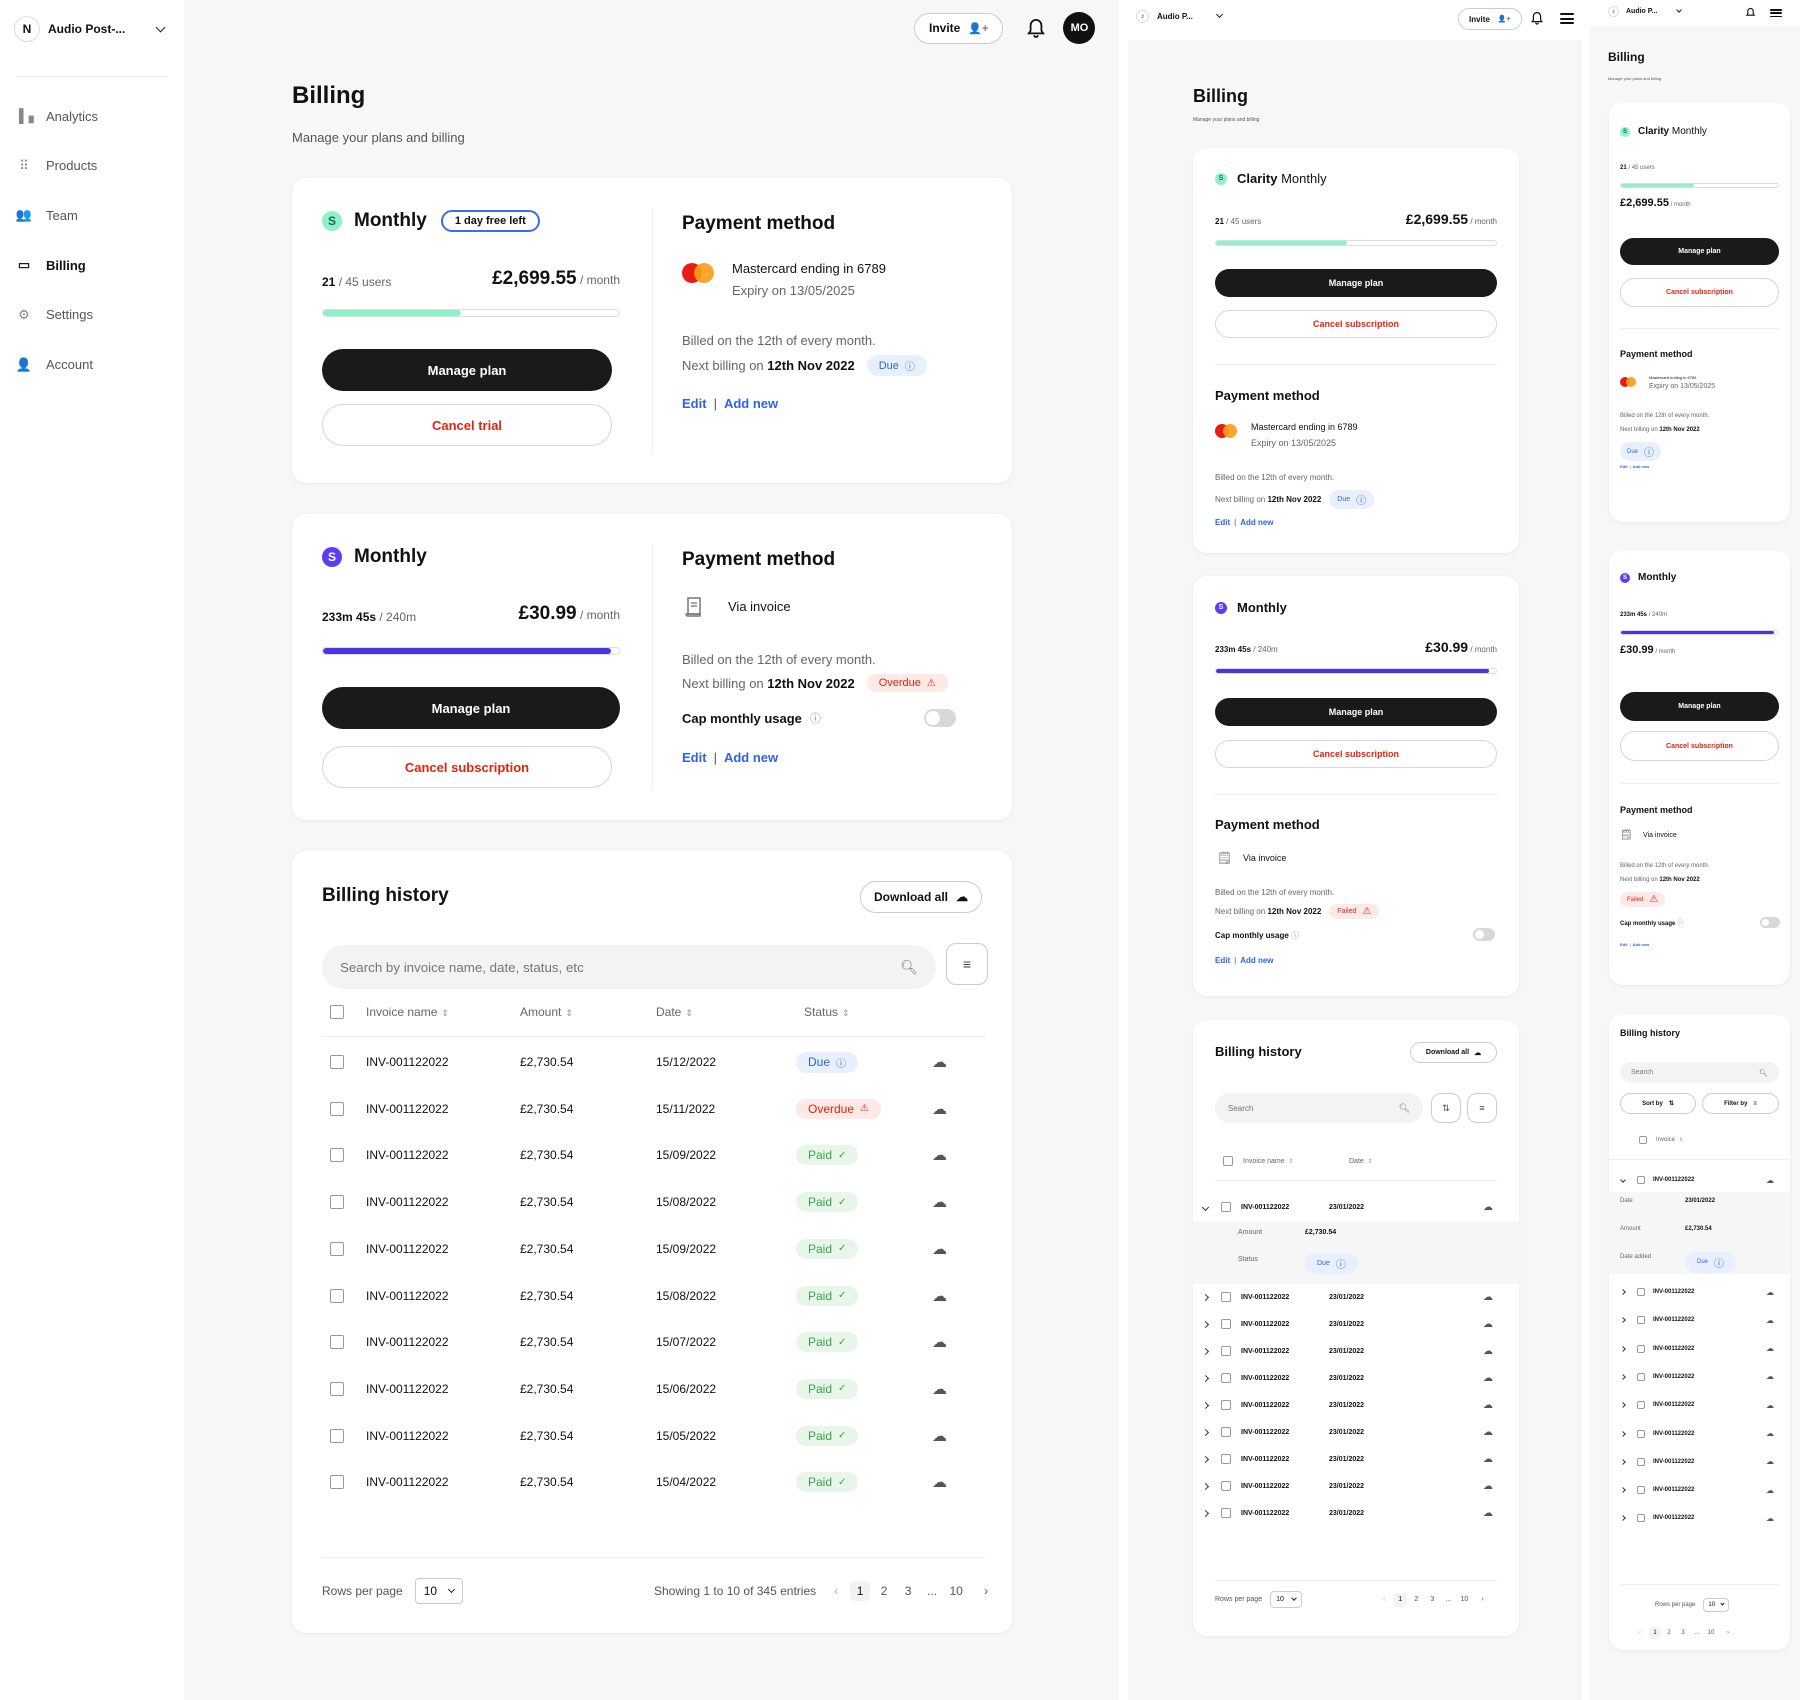 This screenshot has height=1700, width=1800. What do you see at coordinates (827, 1012) in the screenshot?
I see `col-status: Status ⇕` at bounding box center [827, 1012].